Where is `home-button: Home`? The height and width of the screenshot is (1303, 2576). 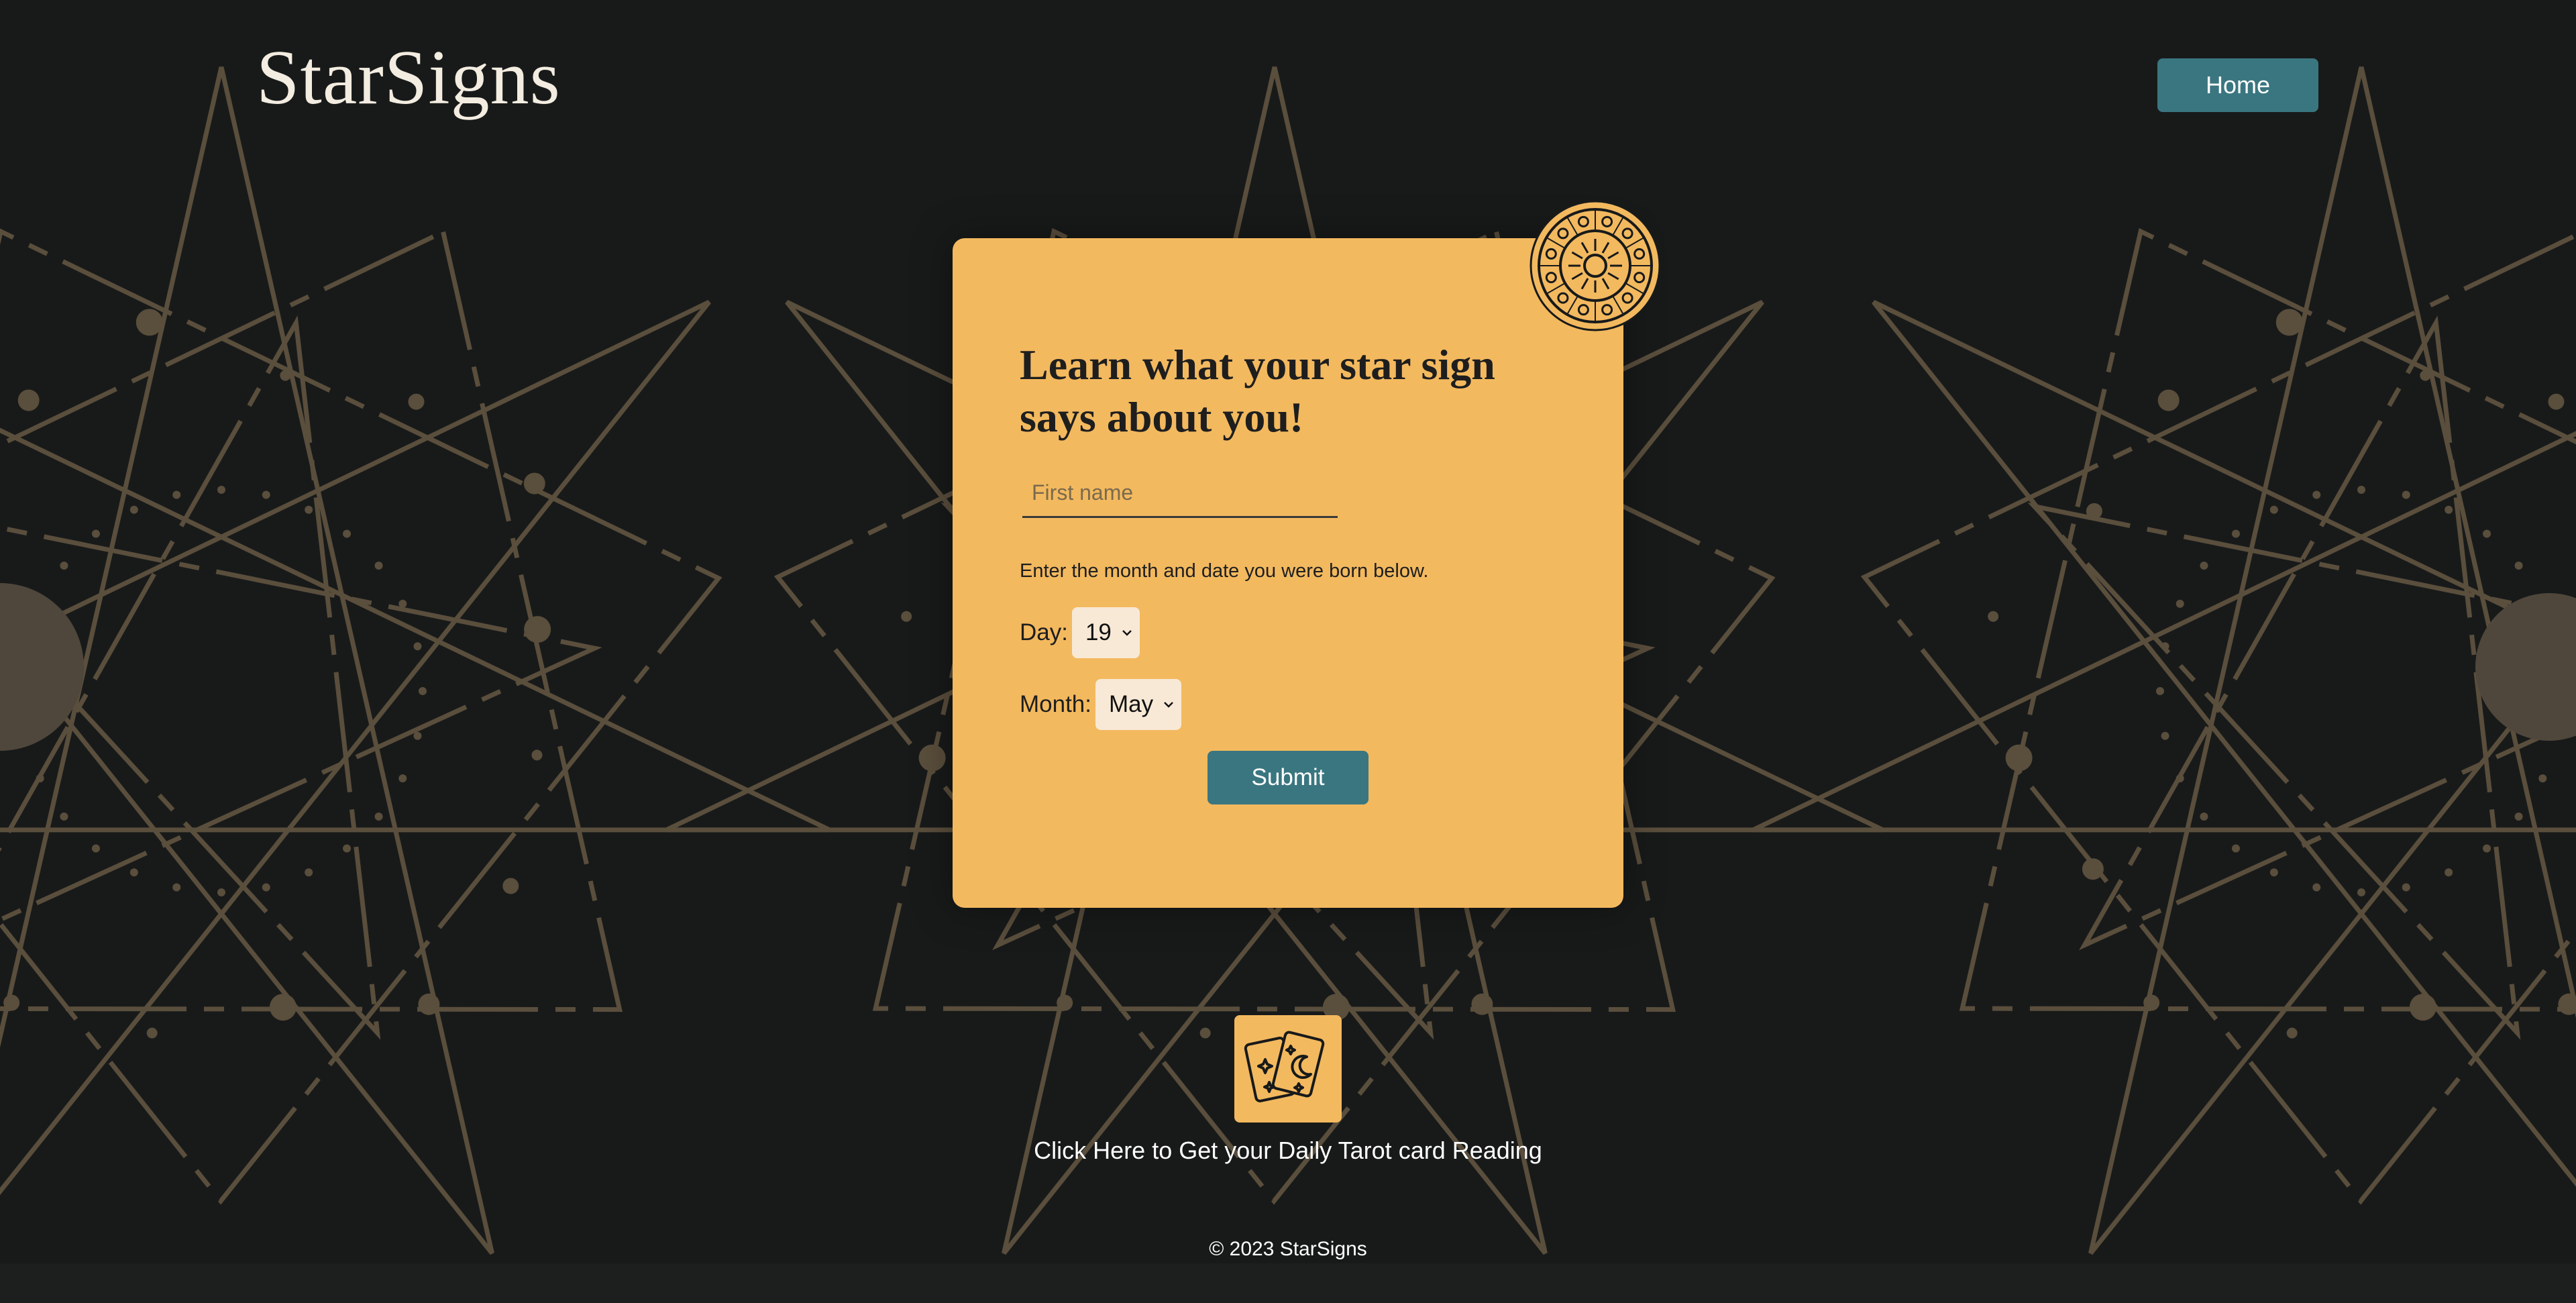 home-button: Home is located at coordinates (2237, 85).